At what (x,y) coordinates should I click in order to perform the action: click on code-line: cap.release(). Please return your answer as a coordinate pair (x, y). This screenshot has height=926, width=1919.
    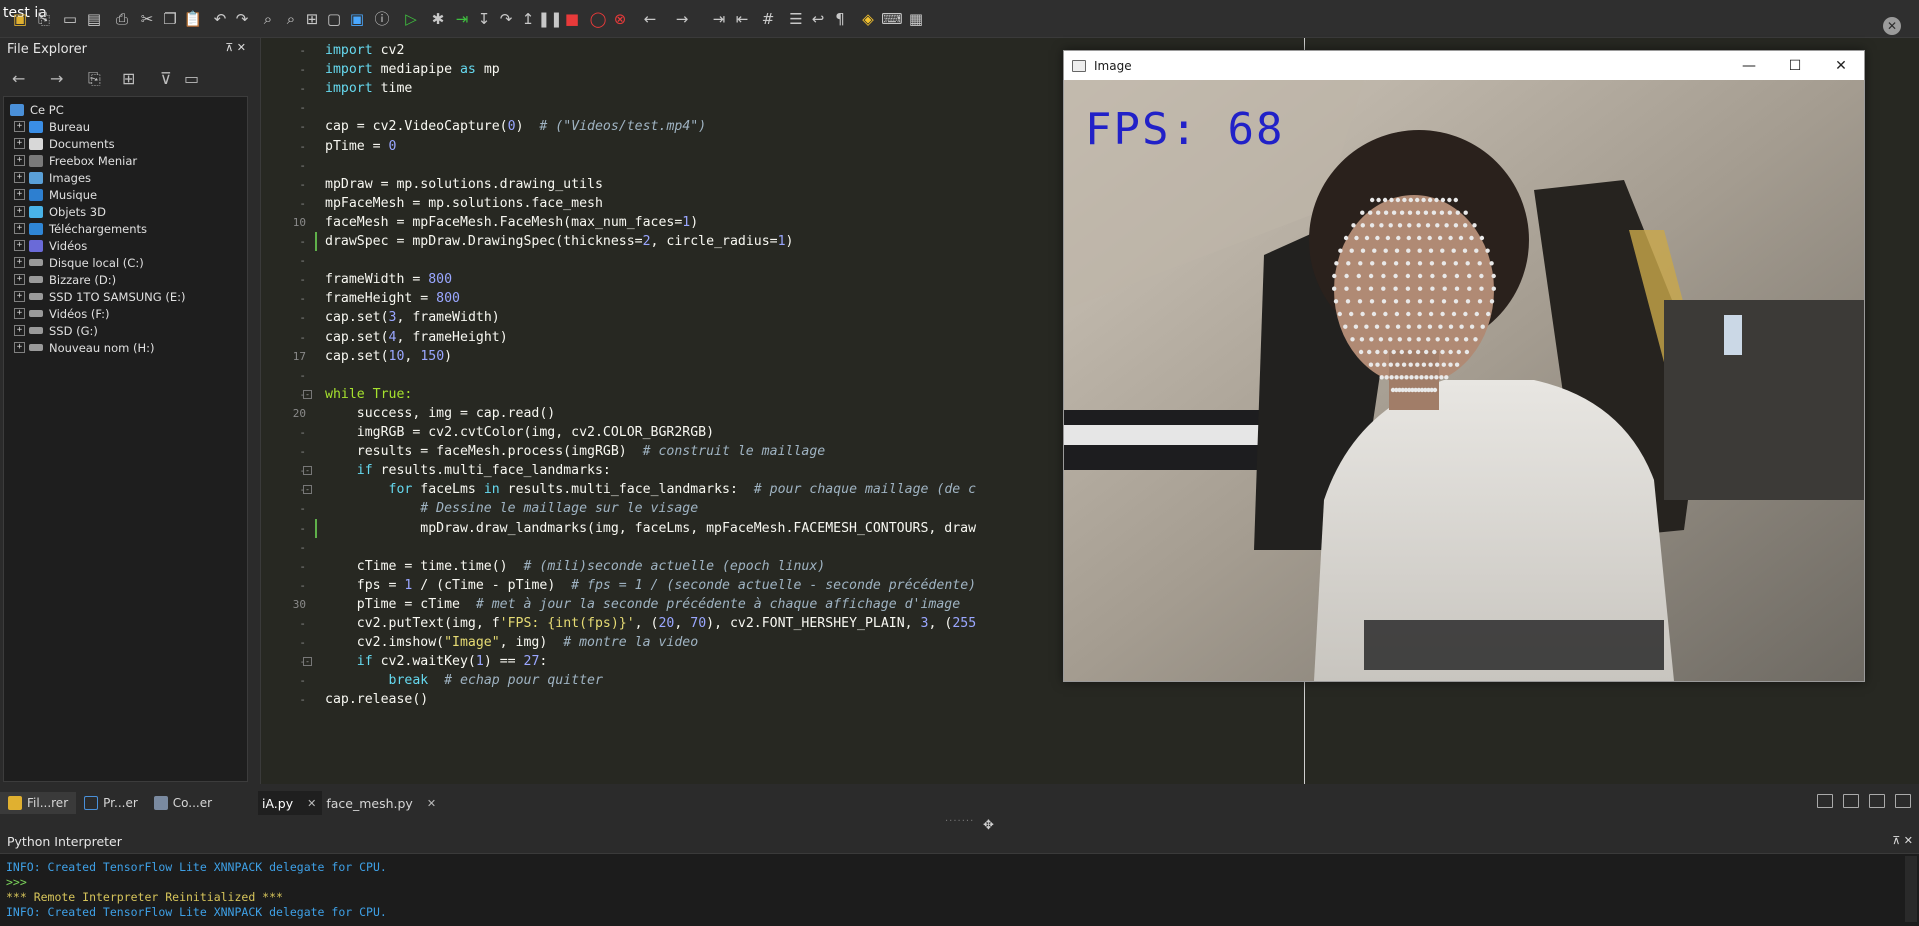
    Looking at the image, I should click on (376, 699).